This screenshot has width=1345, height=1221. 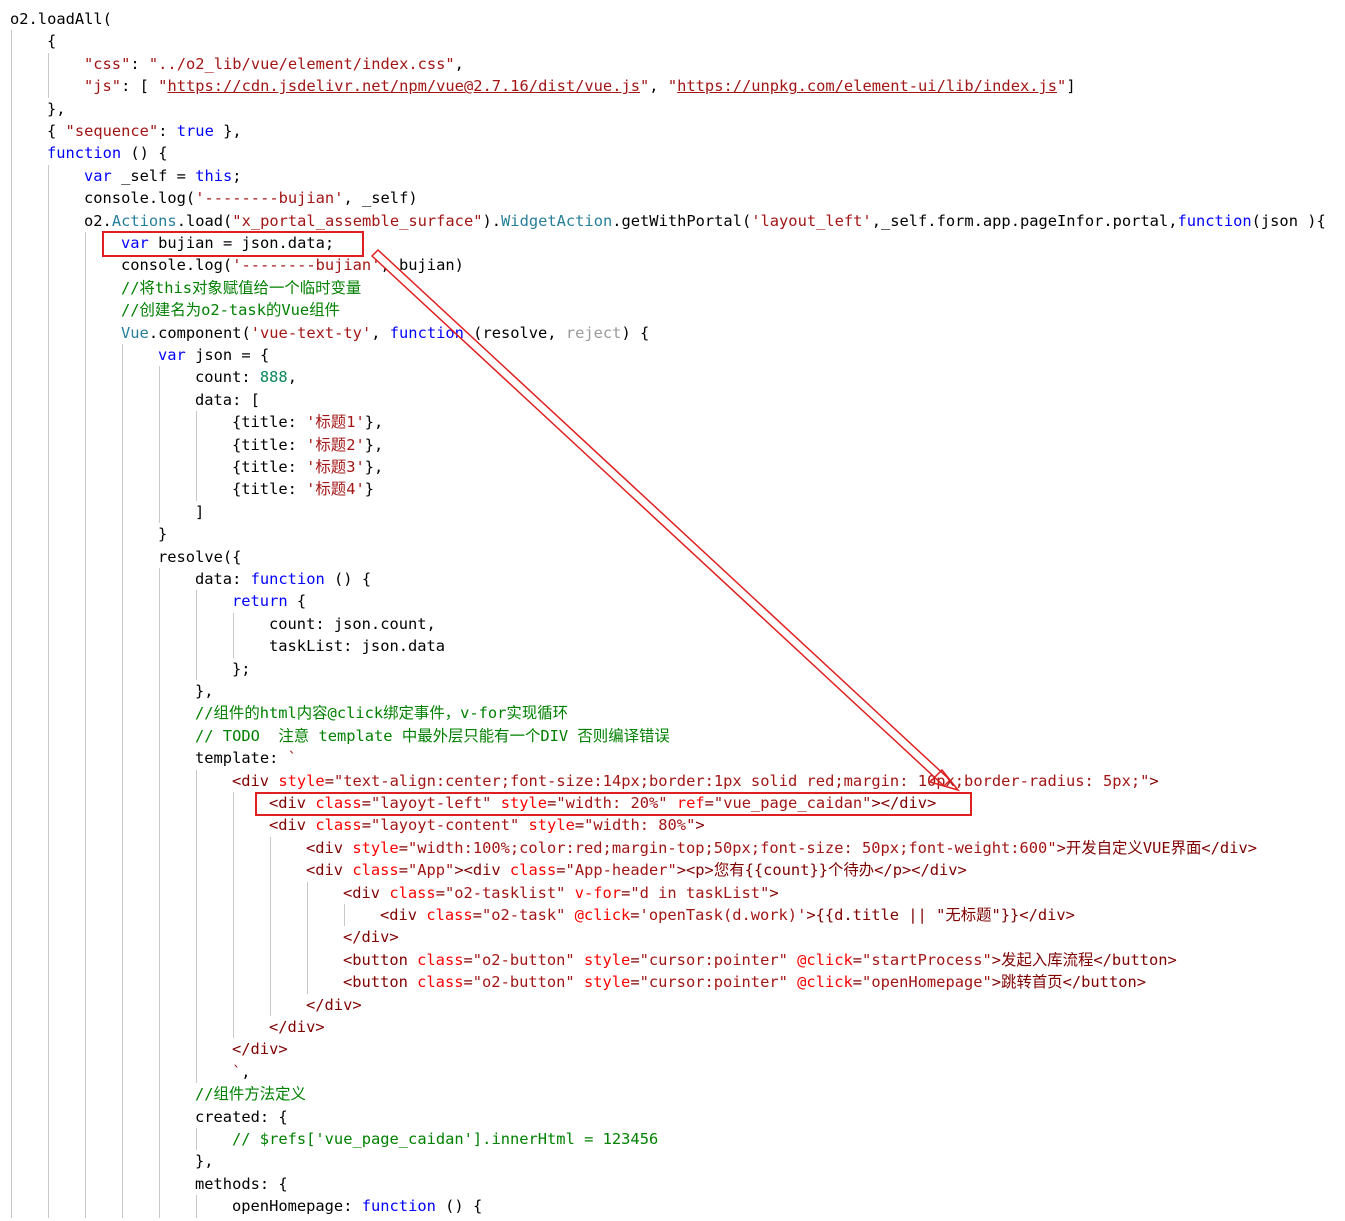 What do you see at coordinates (283, 579) in the screenshot?
I see `code-line: data: function () {` at bounding box center [283, 579].